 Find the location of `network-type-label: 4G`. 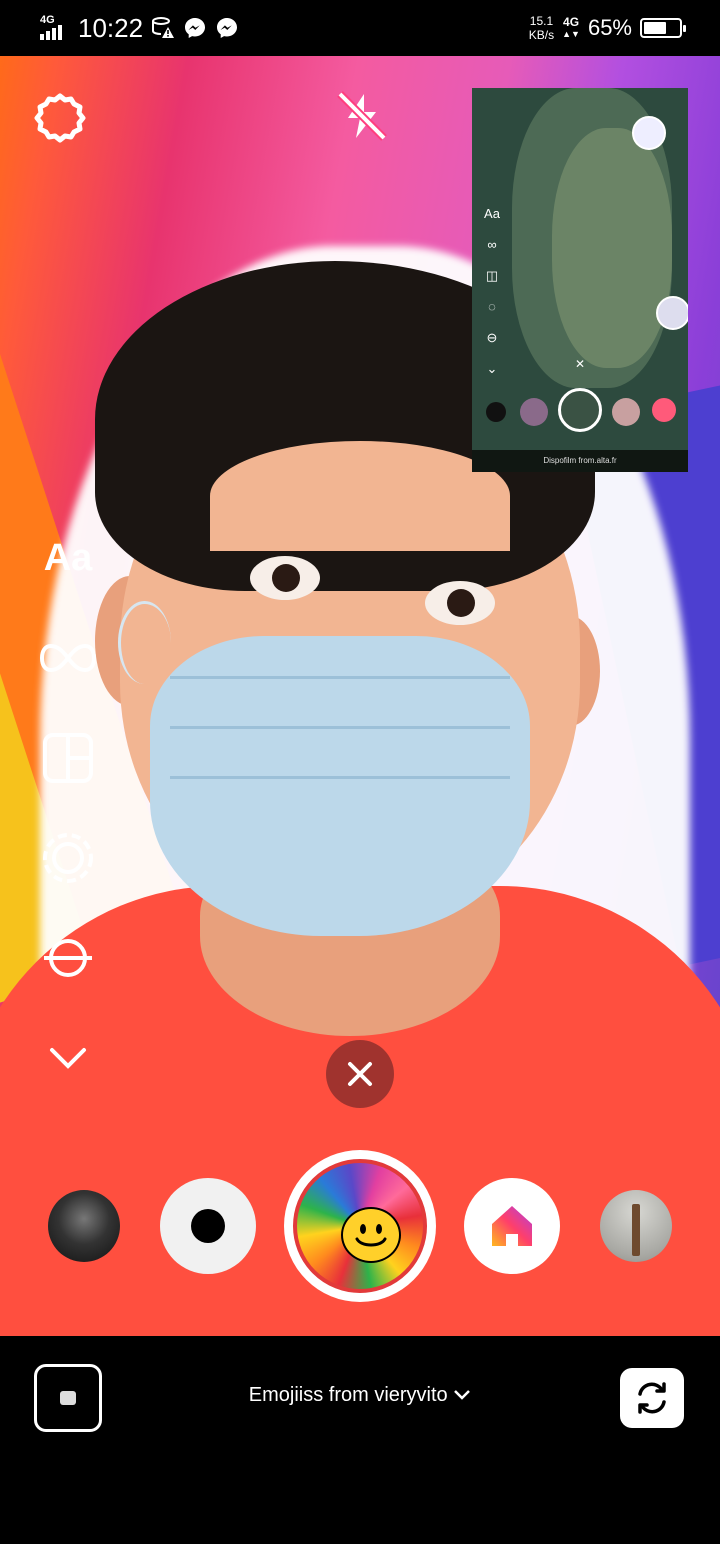

network-type-label: 4G is located at coordinates (571, 22).